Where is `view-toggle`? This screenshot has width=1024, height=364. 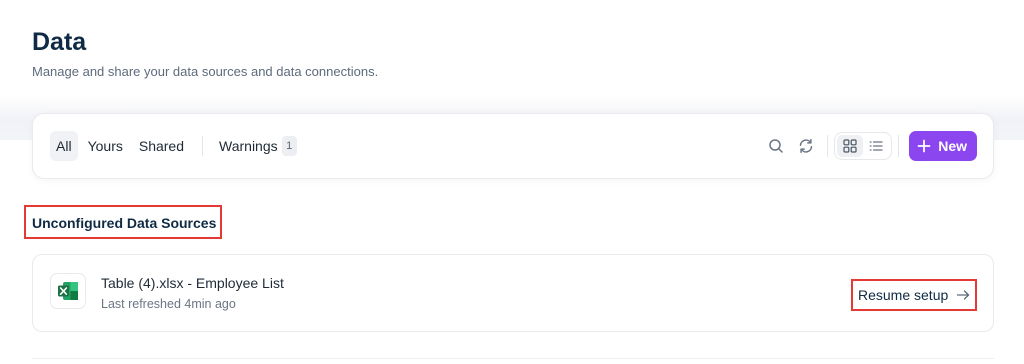 view-toggle is located at coordinates (863, 146).